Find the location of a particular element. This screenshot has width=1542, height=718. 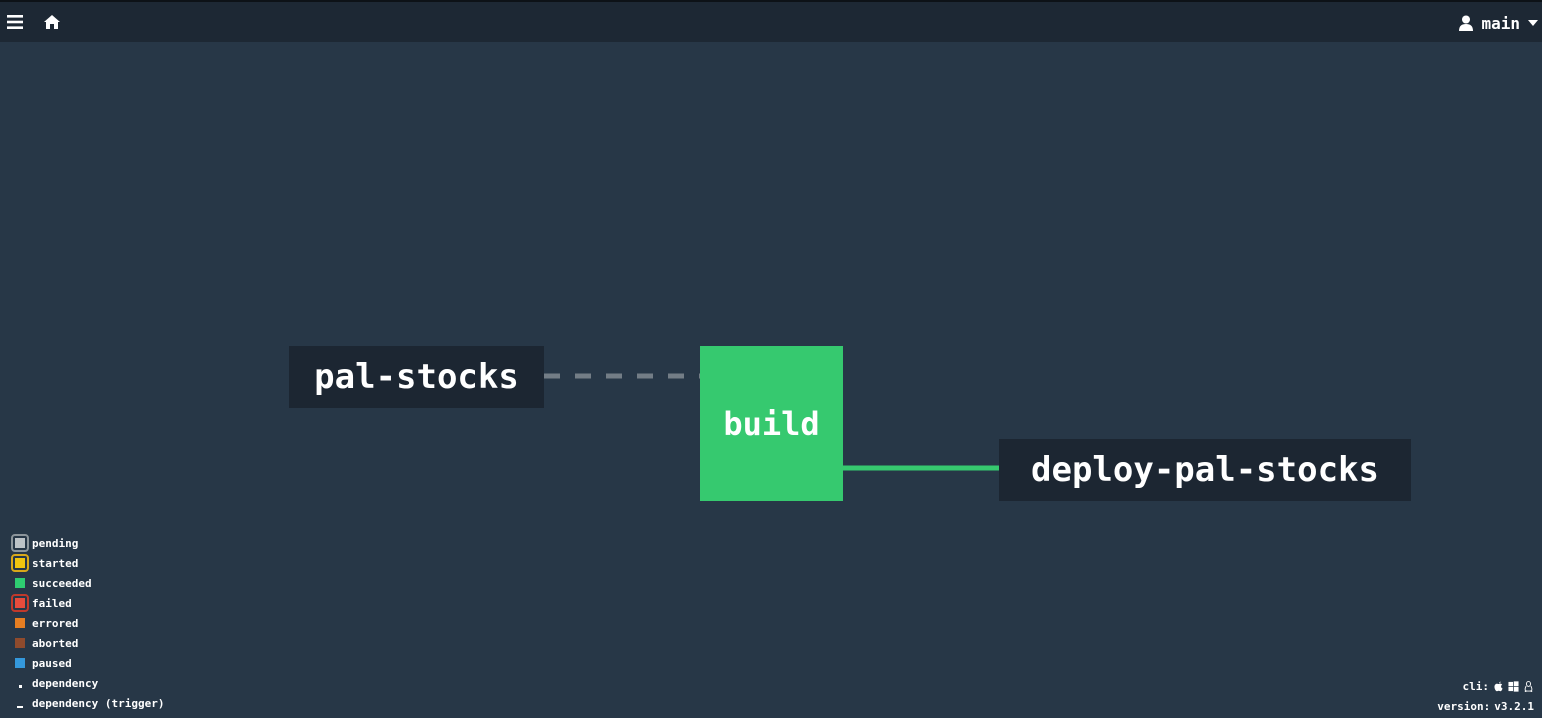

resource-label: deploy-pal-stocks is located at coordinates (1205, 470).